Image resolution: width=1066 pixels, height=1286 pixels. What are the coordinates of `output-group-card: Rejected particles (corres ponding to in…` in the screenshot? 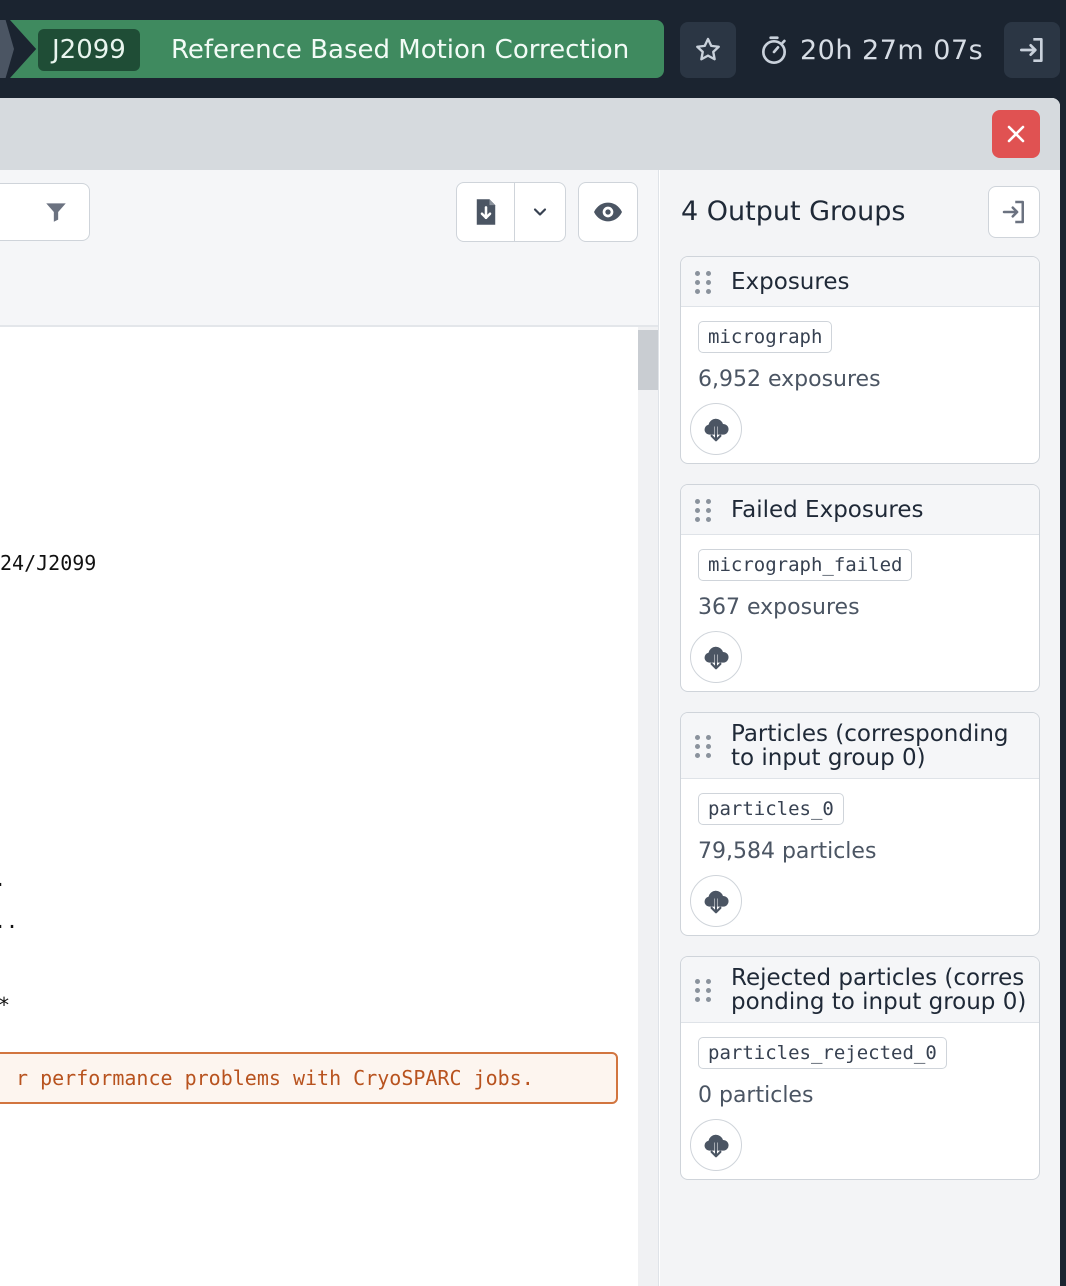 It's located at (860, 1068).